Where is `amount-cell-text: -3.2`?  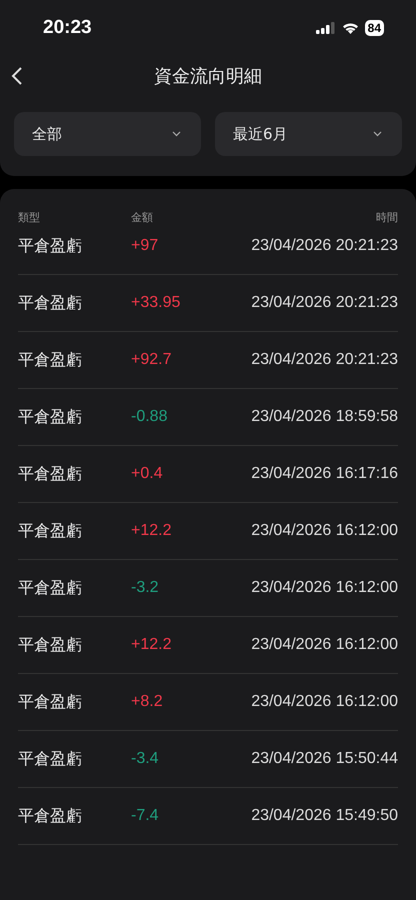 amount-cell-text: -3.2 is located at coordinates (145, 588).